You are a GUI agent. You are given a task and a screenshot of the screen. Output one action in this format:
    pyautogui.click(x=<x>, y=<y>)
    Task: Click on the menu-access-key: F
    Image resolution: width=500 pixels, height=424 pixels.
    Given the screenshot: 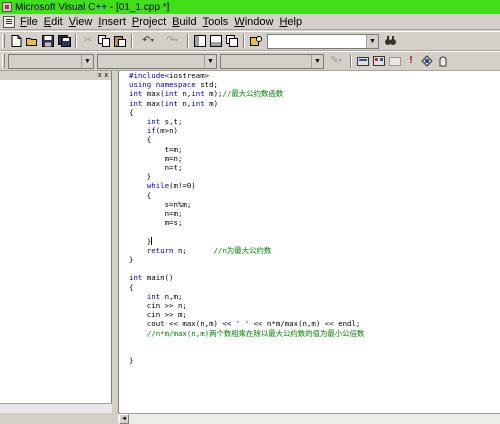 What is the action you would take?
    pyautogui.click(x=23, y=21)
    